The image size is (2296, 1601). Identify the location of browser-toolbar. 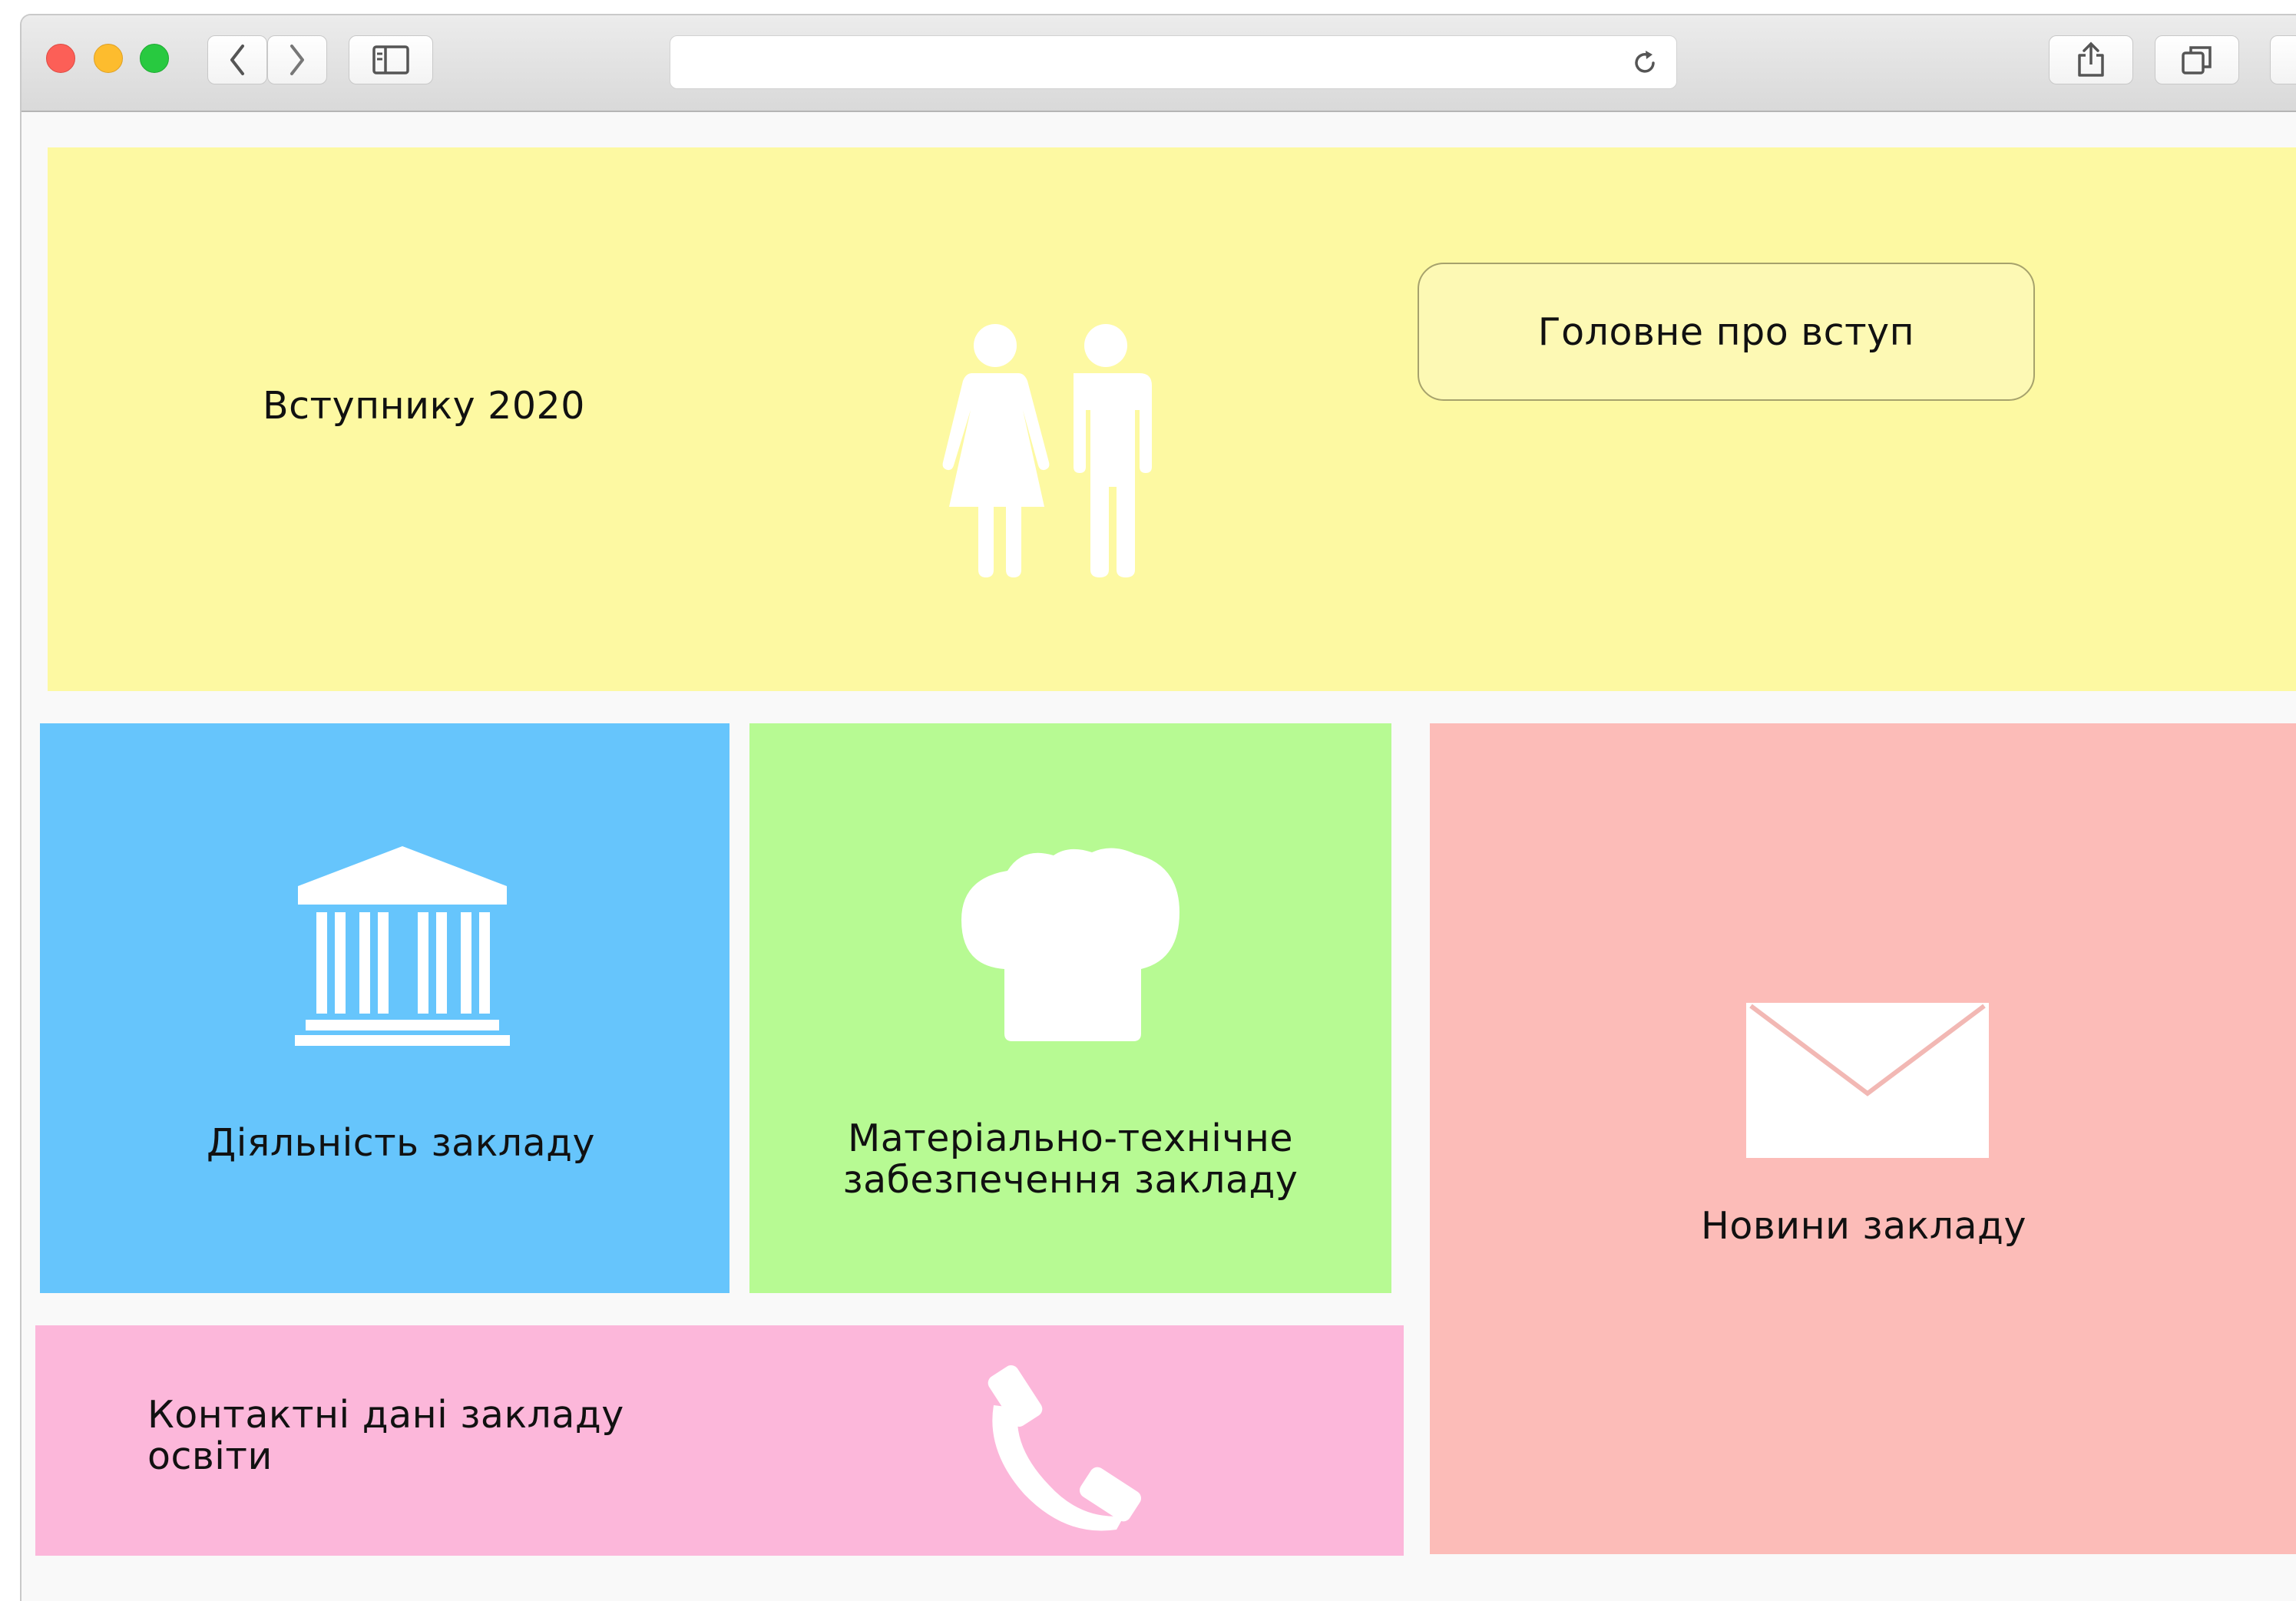
(1159, 64).